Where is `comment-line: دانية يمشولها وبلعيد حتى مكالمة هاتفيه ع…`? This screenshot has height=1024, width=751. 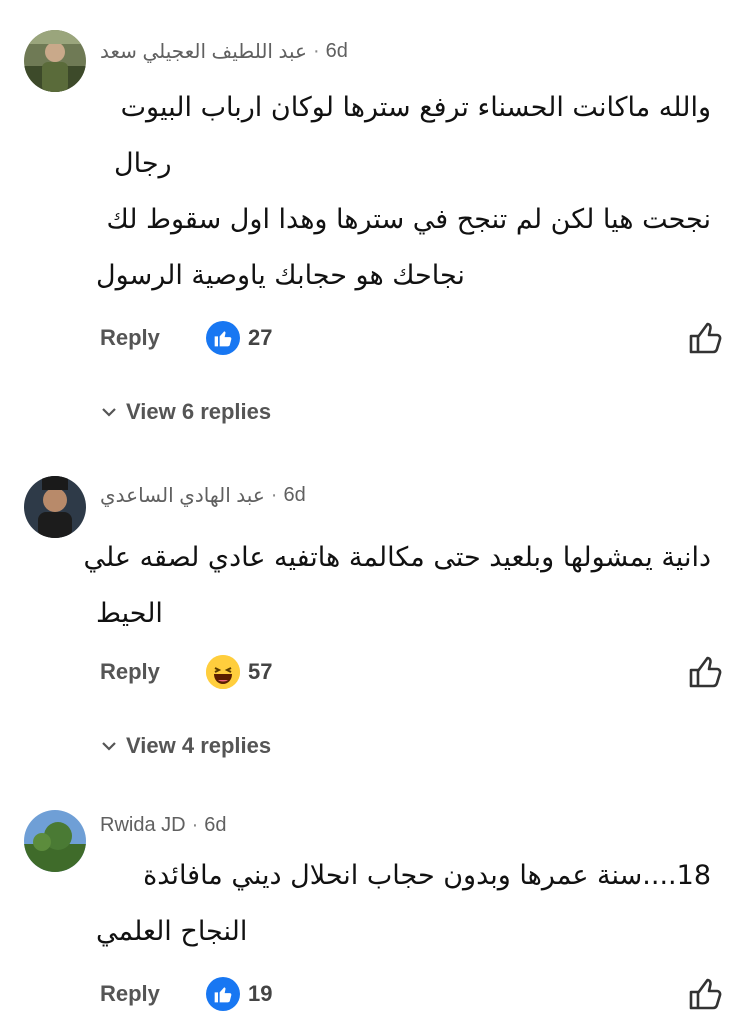
comment-line: دانية يمشولها وبلعيد حتى مكالمة هاتفيه ع… is located at coordinates (397, 557).